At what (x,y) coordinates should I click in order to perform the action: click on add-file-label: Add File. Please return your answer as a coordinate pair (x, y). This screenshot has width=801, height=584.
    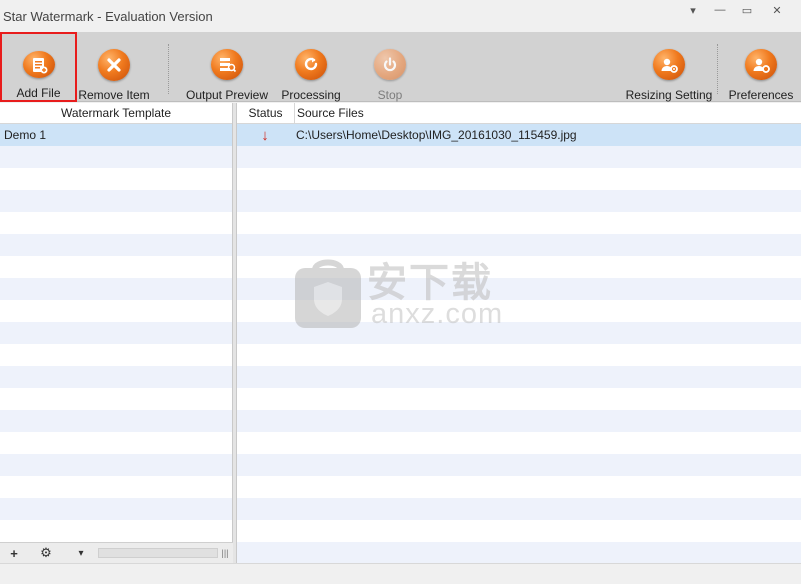
    Looking at the image, I should click on (38, 93).